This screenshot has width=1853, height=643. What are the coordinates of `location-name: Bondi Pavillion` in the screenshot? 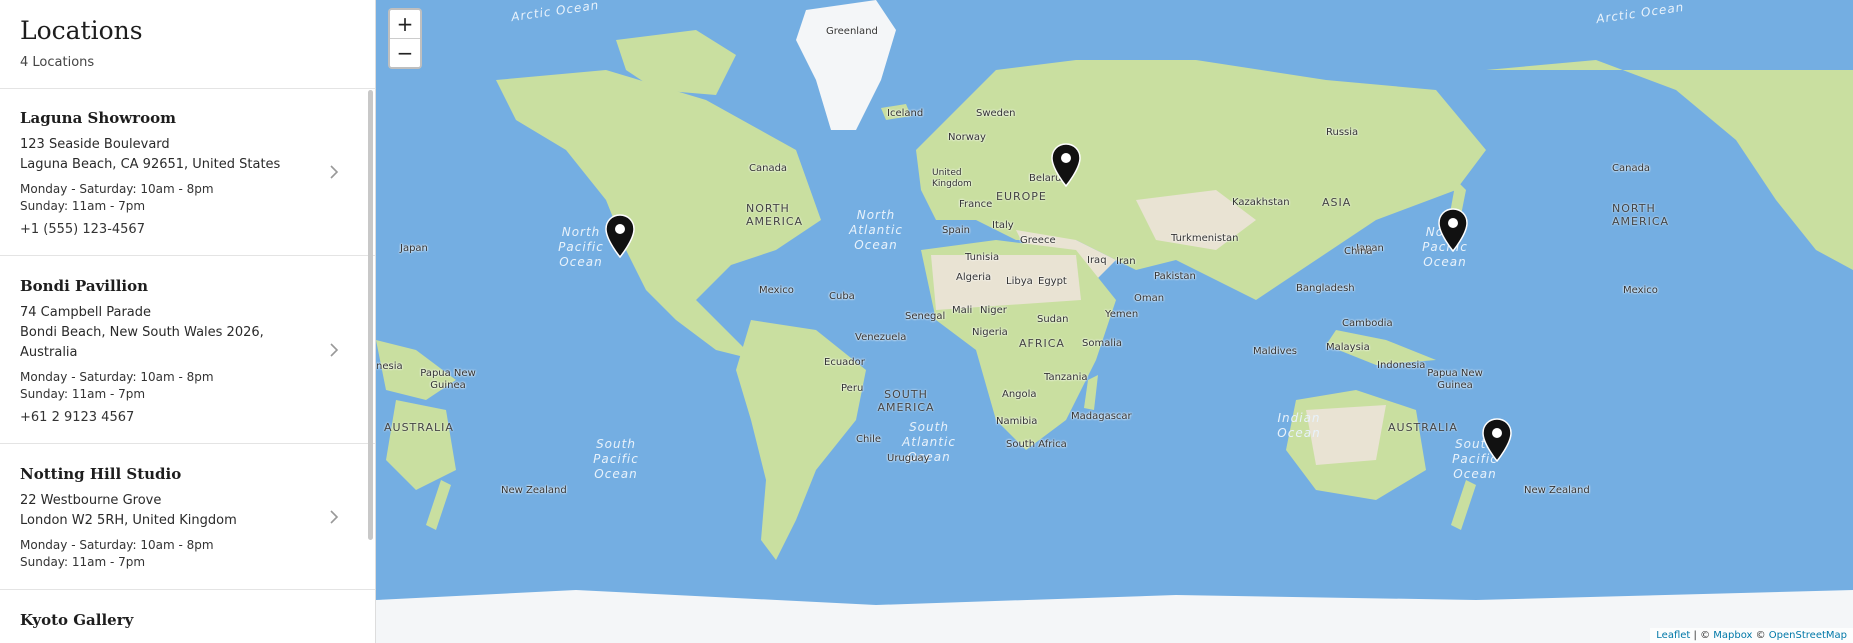 It's located at (84, 286).